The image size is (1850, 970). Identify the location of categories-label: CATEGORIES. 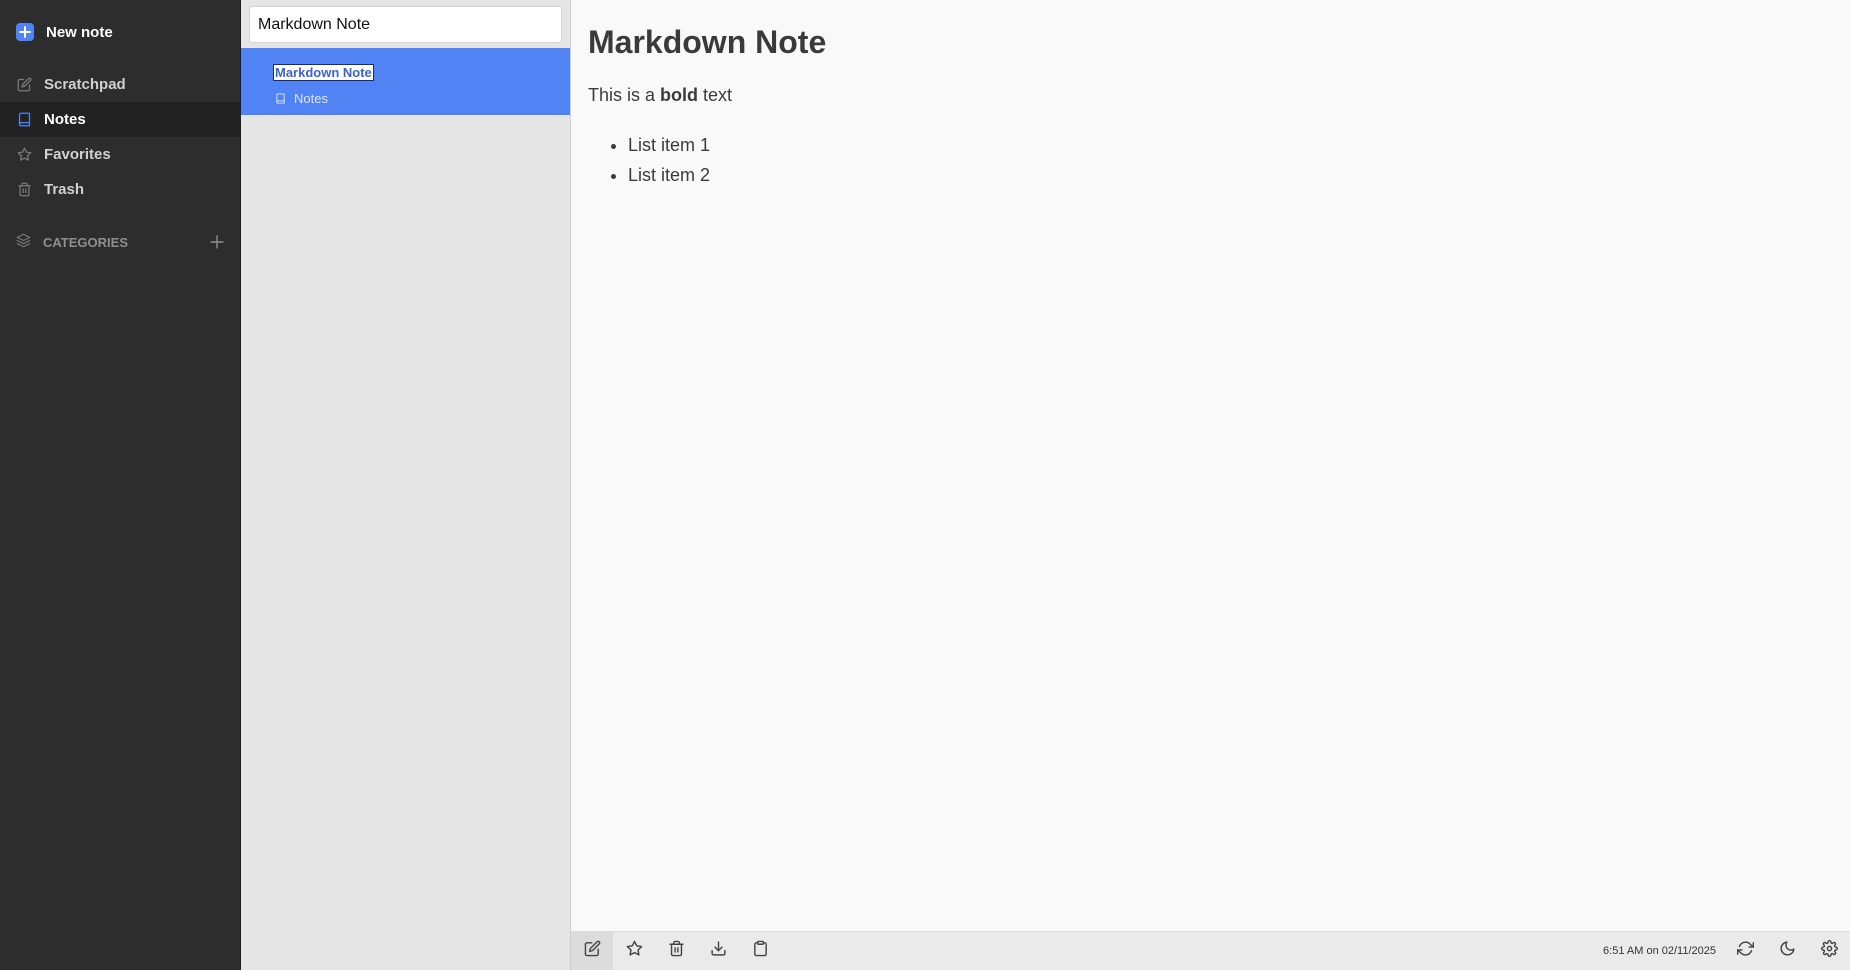
(85, 242).